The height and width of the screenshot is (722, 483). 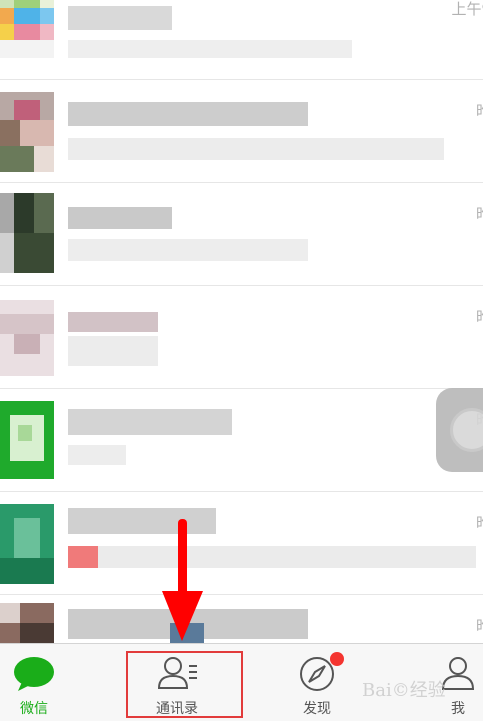 I want to click on assistive-touch-button, so click(x=459, y=430).